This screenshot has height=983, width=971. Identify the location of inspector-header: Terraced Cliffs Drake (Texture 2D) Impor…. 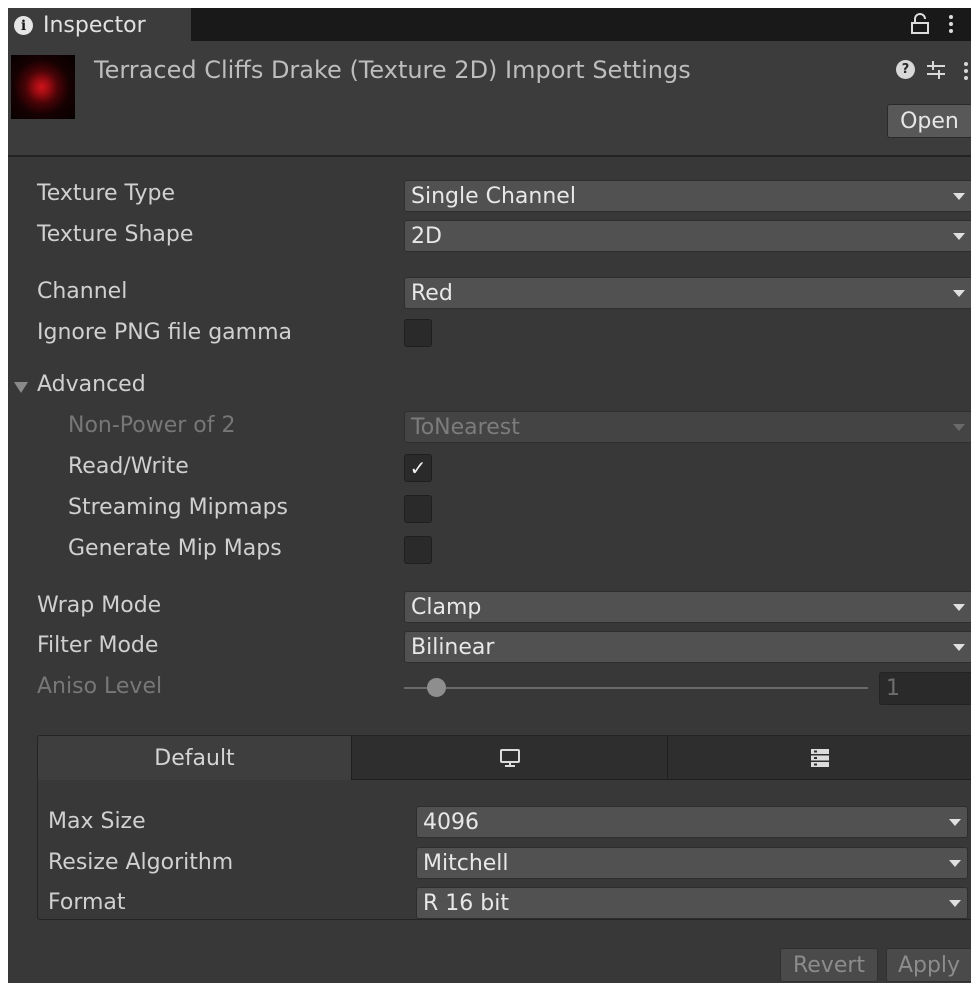
(489, 99).